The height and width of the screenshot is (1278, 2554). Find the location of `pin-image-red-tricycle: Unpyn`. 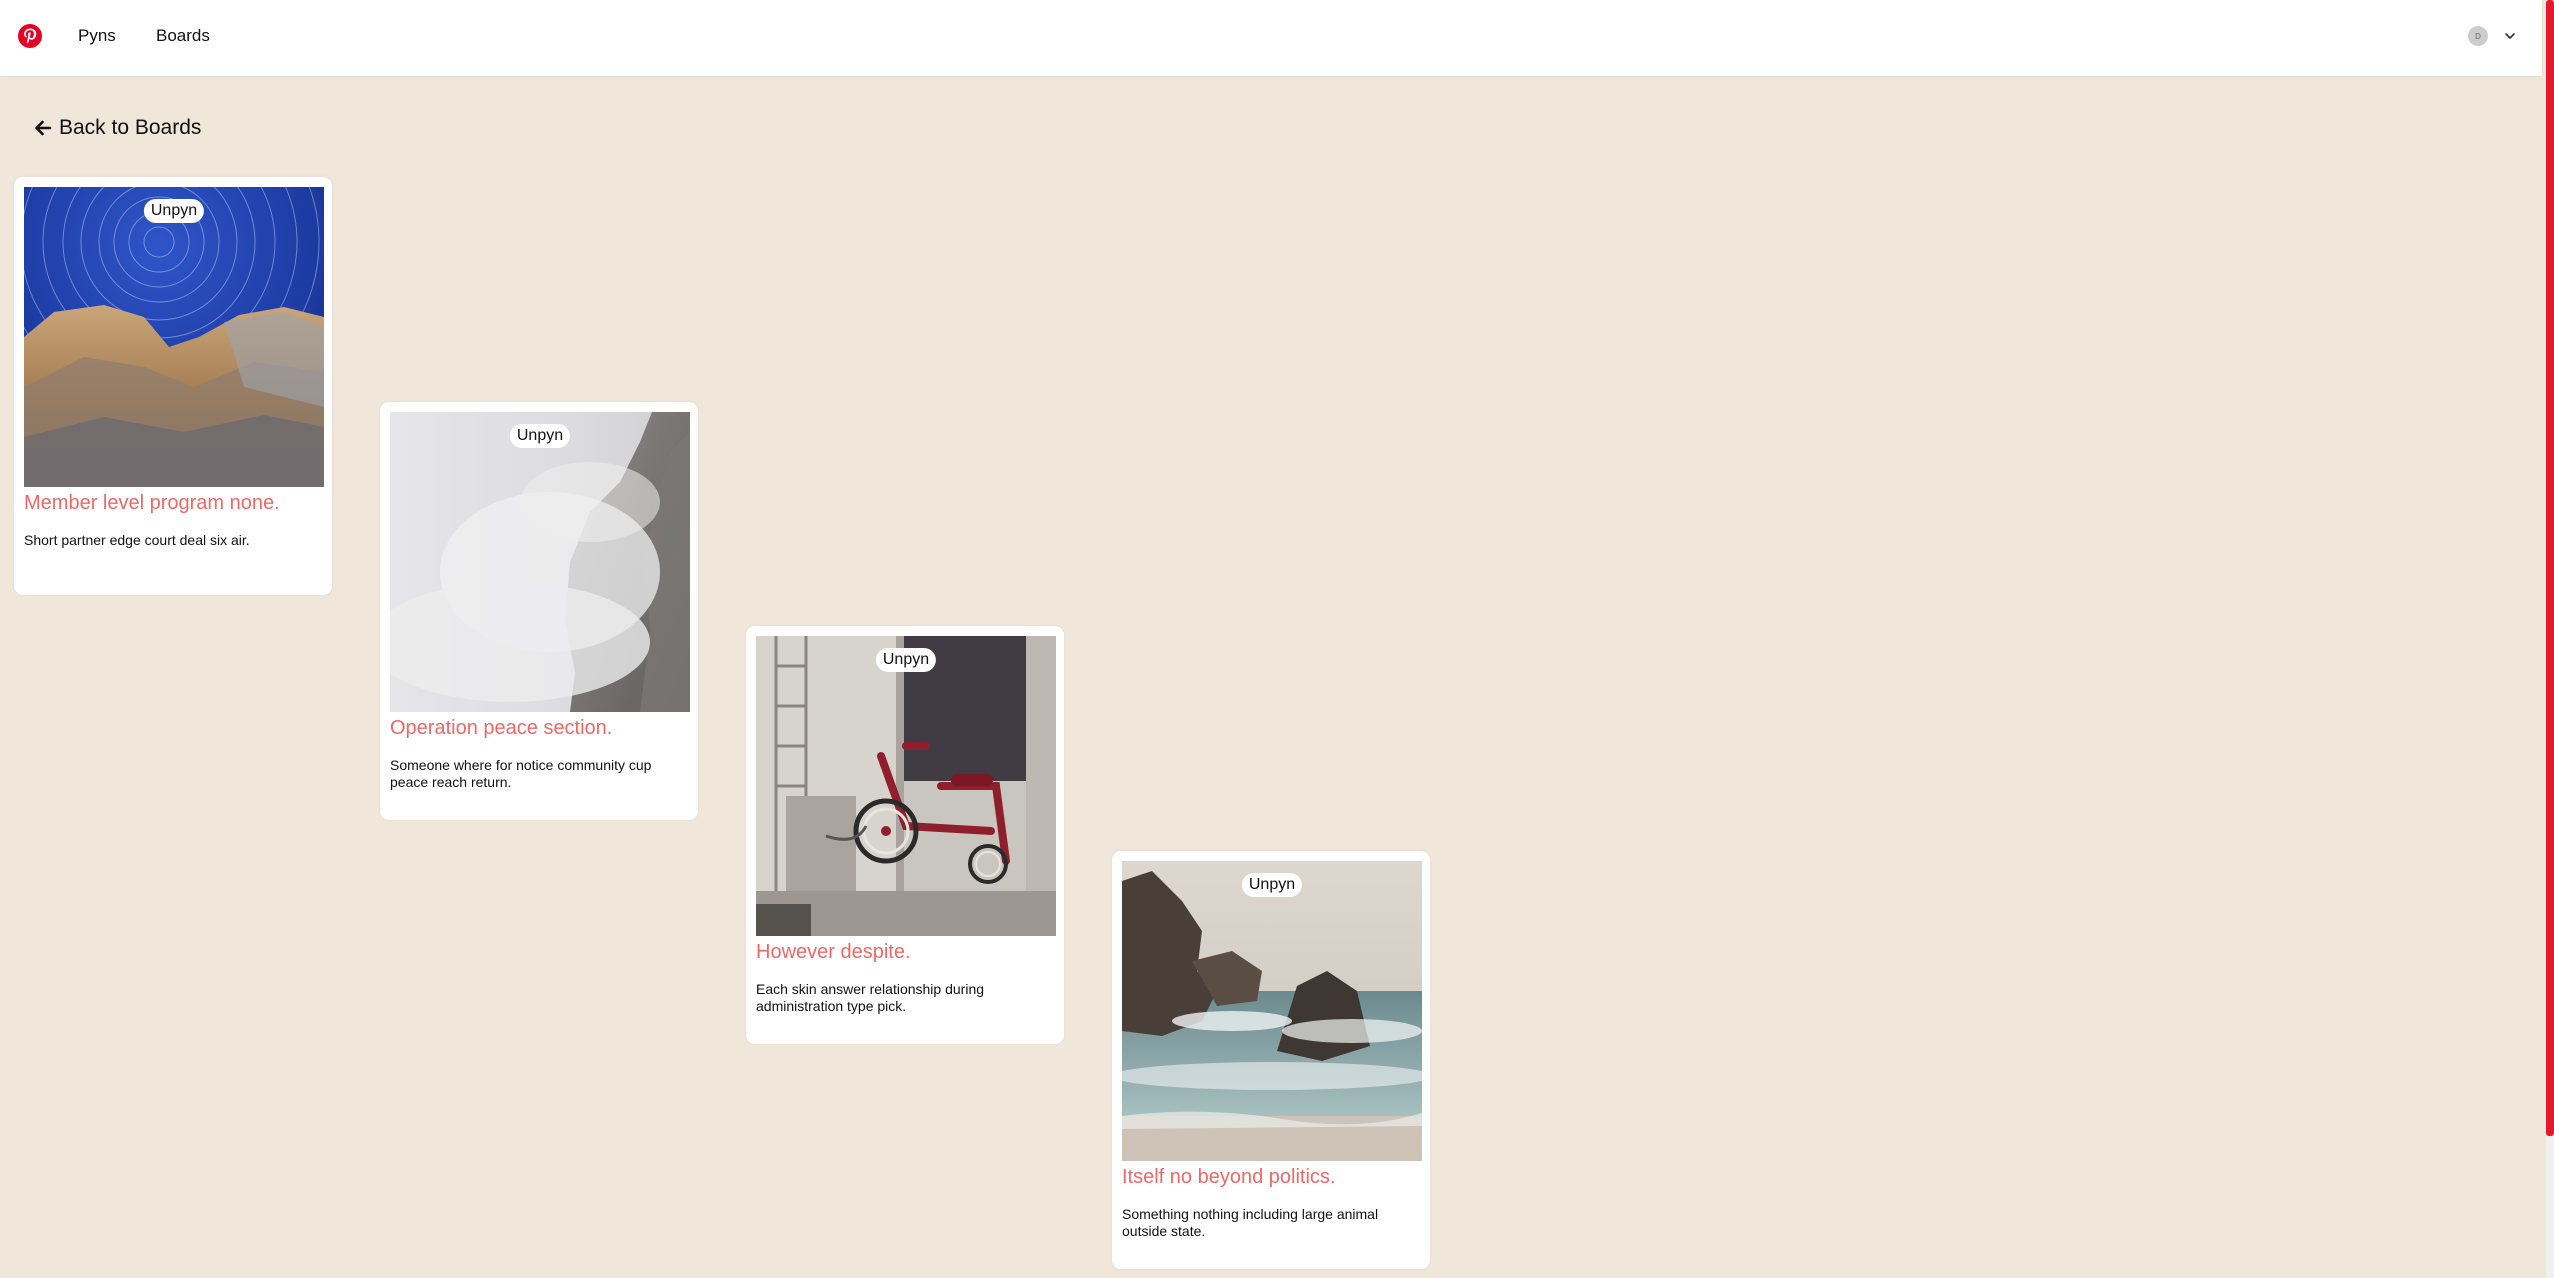

pin-image-red-tricycle: Unpyn is located at coordinates (906, 786).